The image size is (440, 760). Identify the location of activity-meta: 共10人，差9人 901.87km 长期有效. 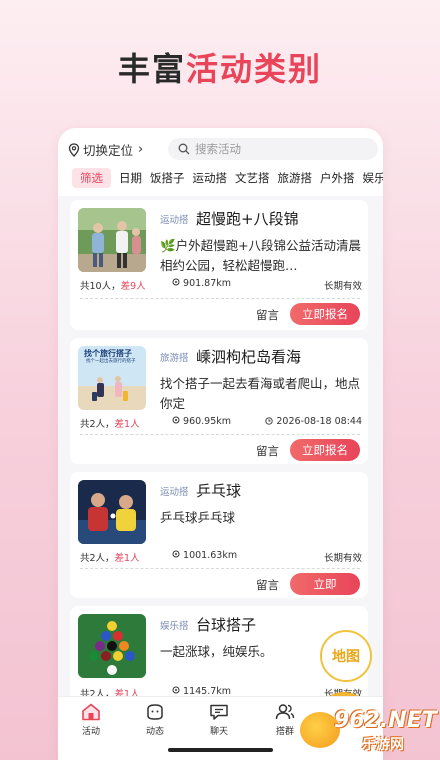
(221, 286).